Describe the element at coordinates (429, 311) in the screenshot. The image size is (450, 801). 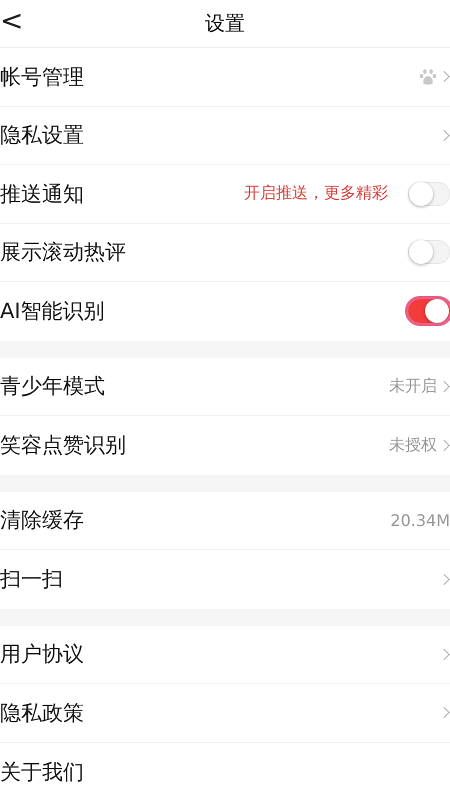
I see `toggle-switch` at that location.